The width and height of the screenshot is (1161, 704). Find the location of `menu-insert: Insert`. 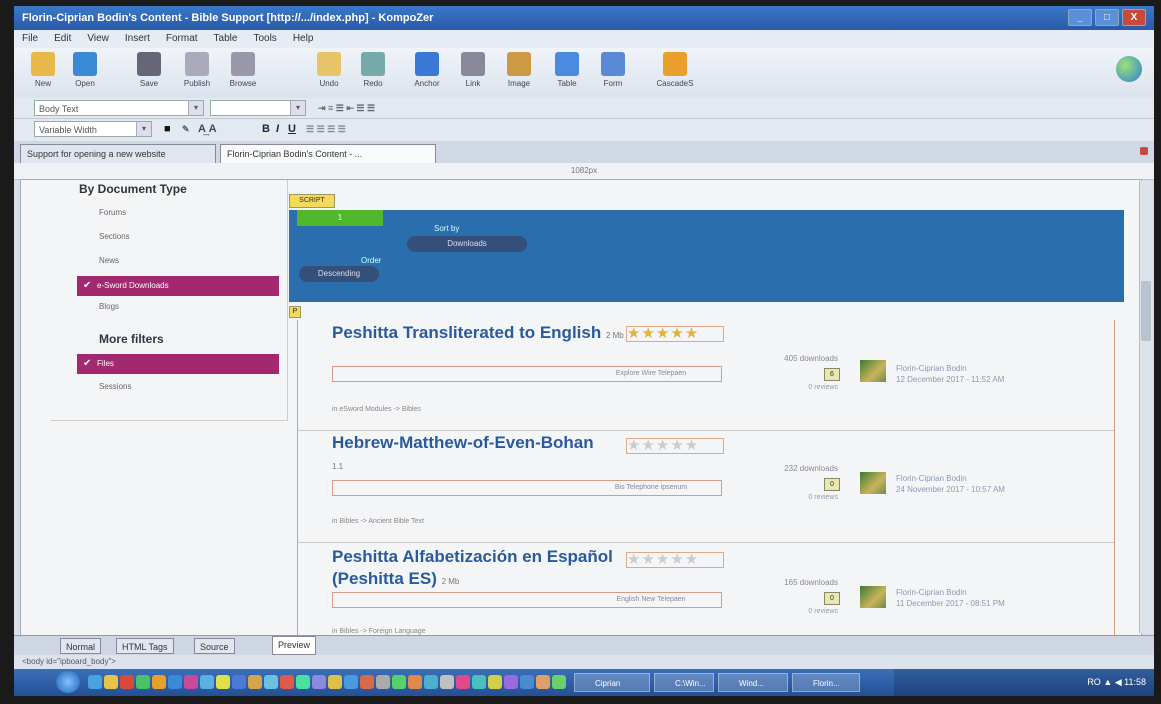

menu-insert: Insert is located at coordinates (137, 39).